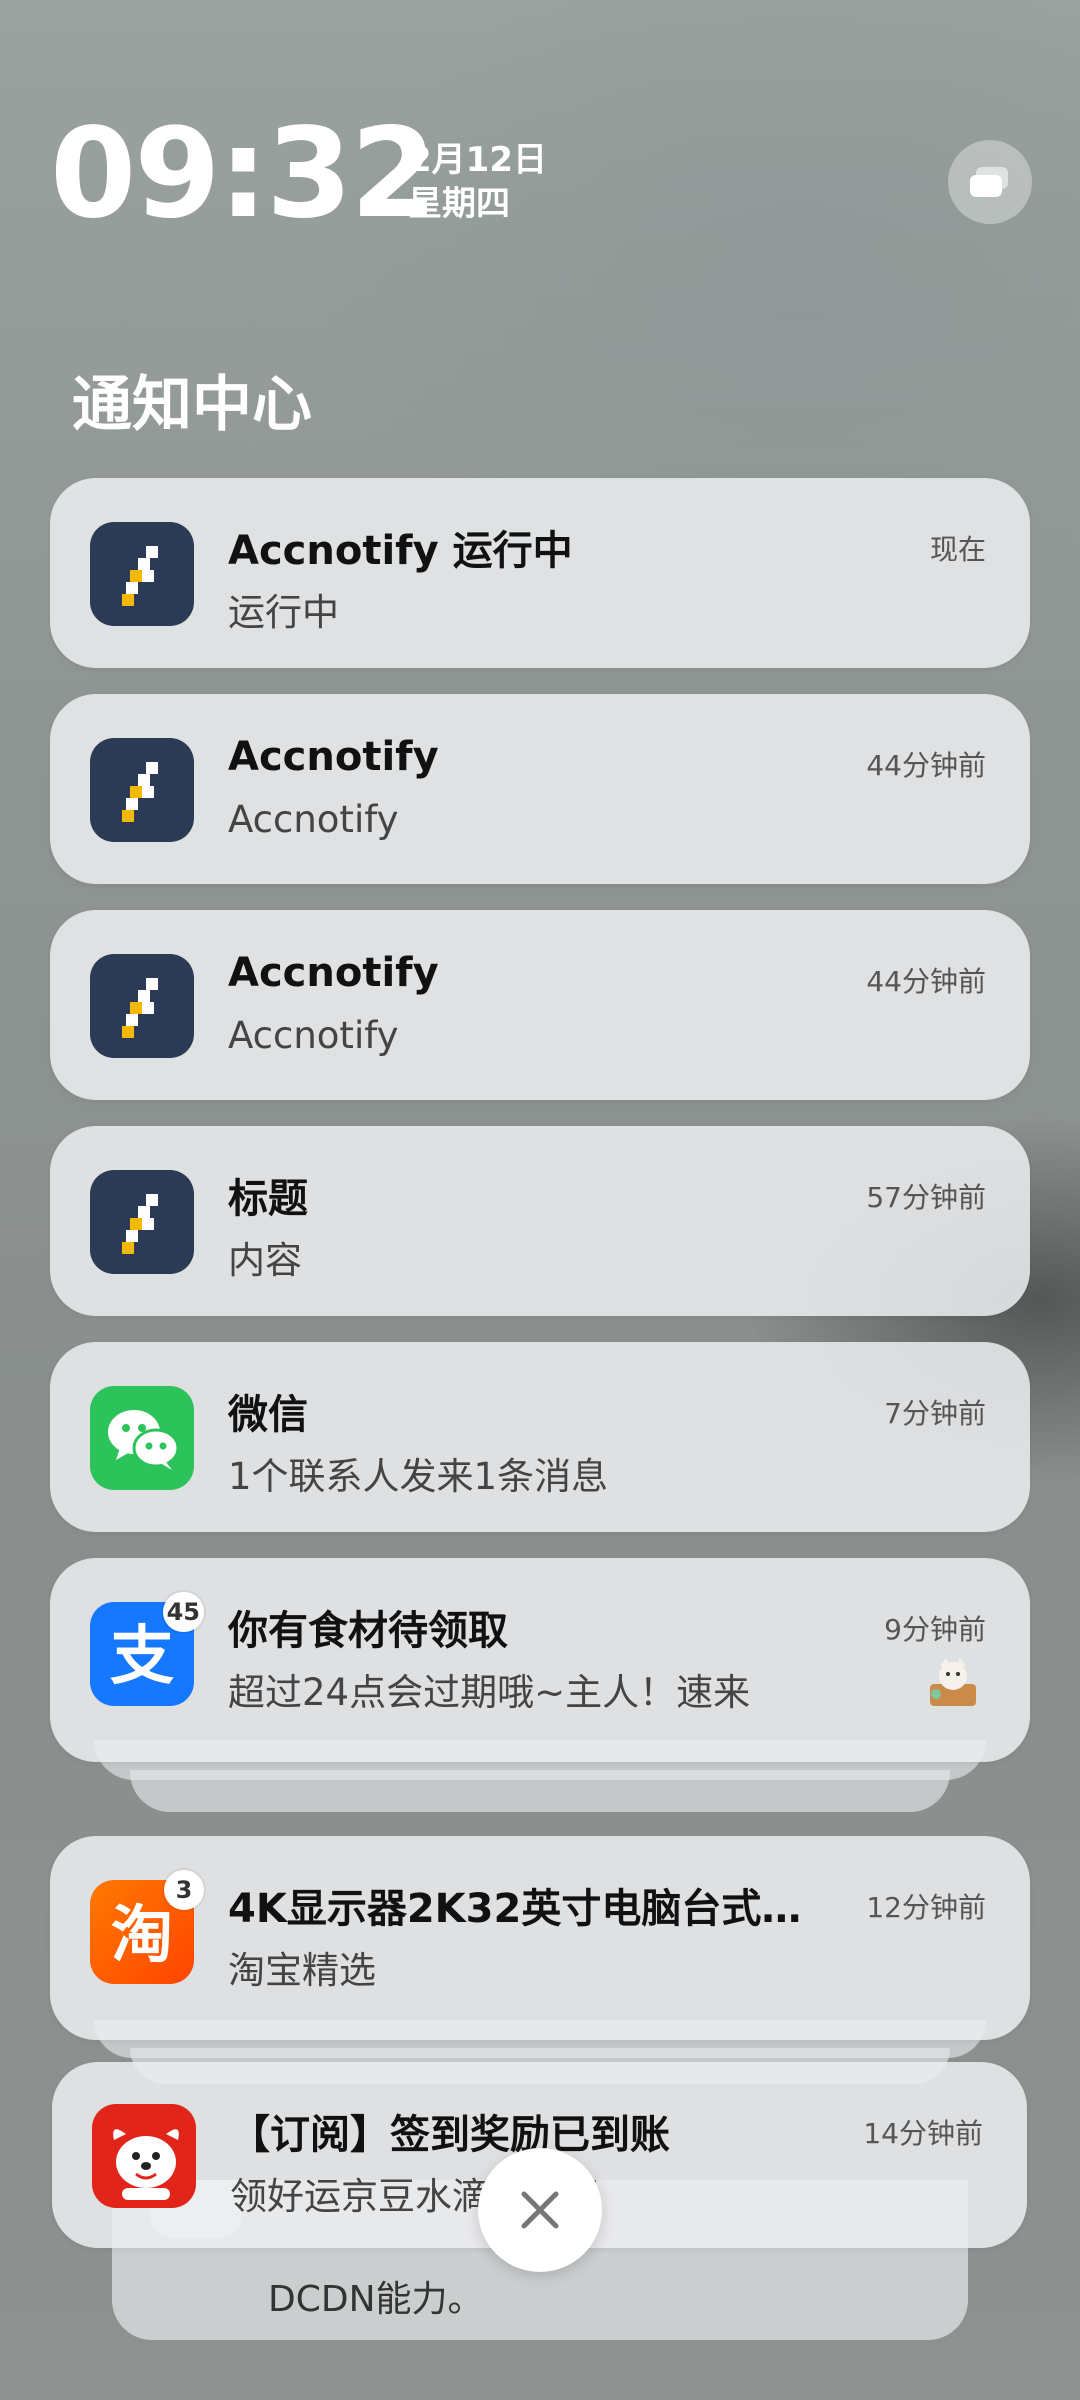  I want to click on notification-time: 现在, so click(957, 549).